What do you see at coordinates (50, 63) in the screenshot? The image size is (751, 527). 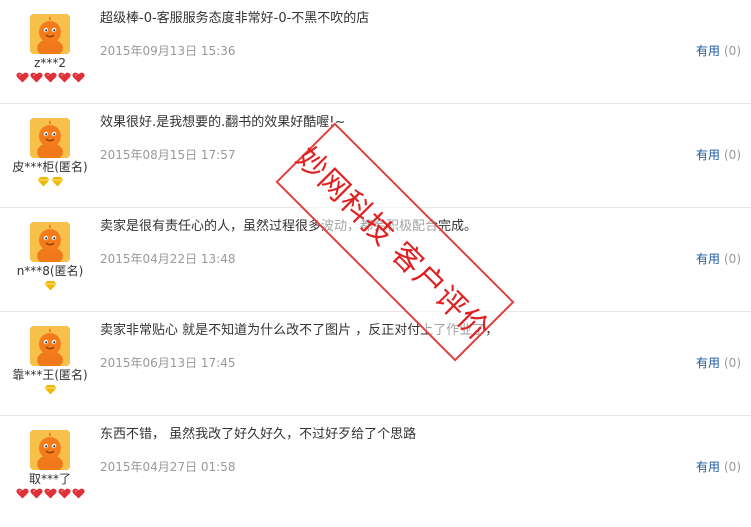 I see `reviewer-name: z***2` at bounding box center [50, 63].